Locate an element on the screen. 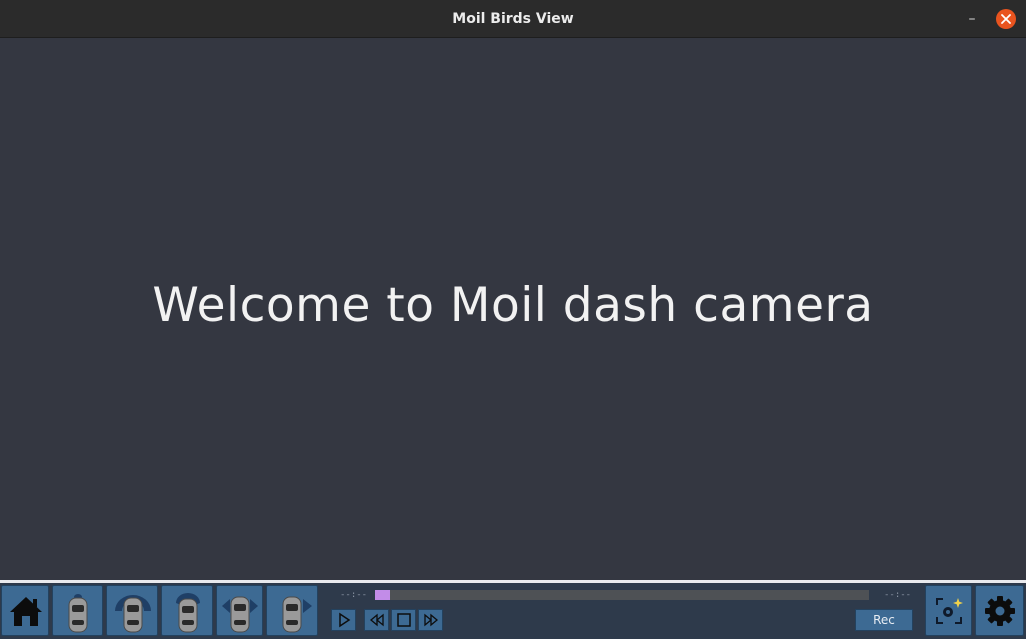 The height and width of the screenshot is (639, 1026). car-view-front-wide-button is located at coordinates (132, 610).